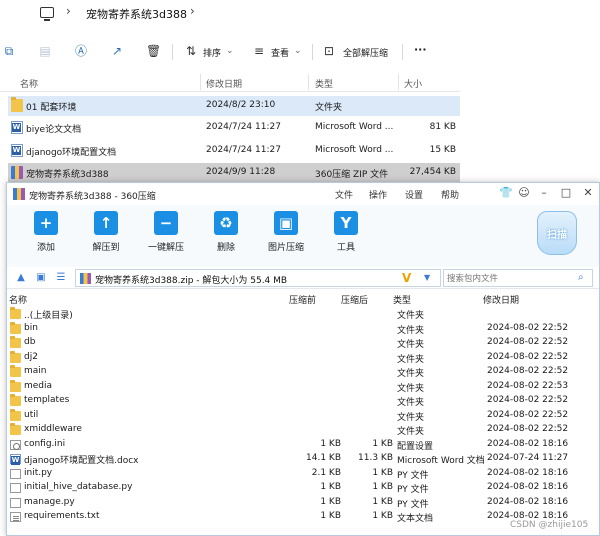  What do you see at coordinates (303, 430) in the screenshot?
I see `zip-file-row: xmiddleware 文件夹 2024-08-02 22:52` at bounding box center [303, 430].